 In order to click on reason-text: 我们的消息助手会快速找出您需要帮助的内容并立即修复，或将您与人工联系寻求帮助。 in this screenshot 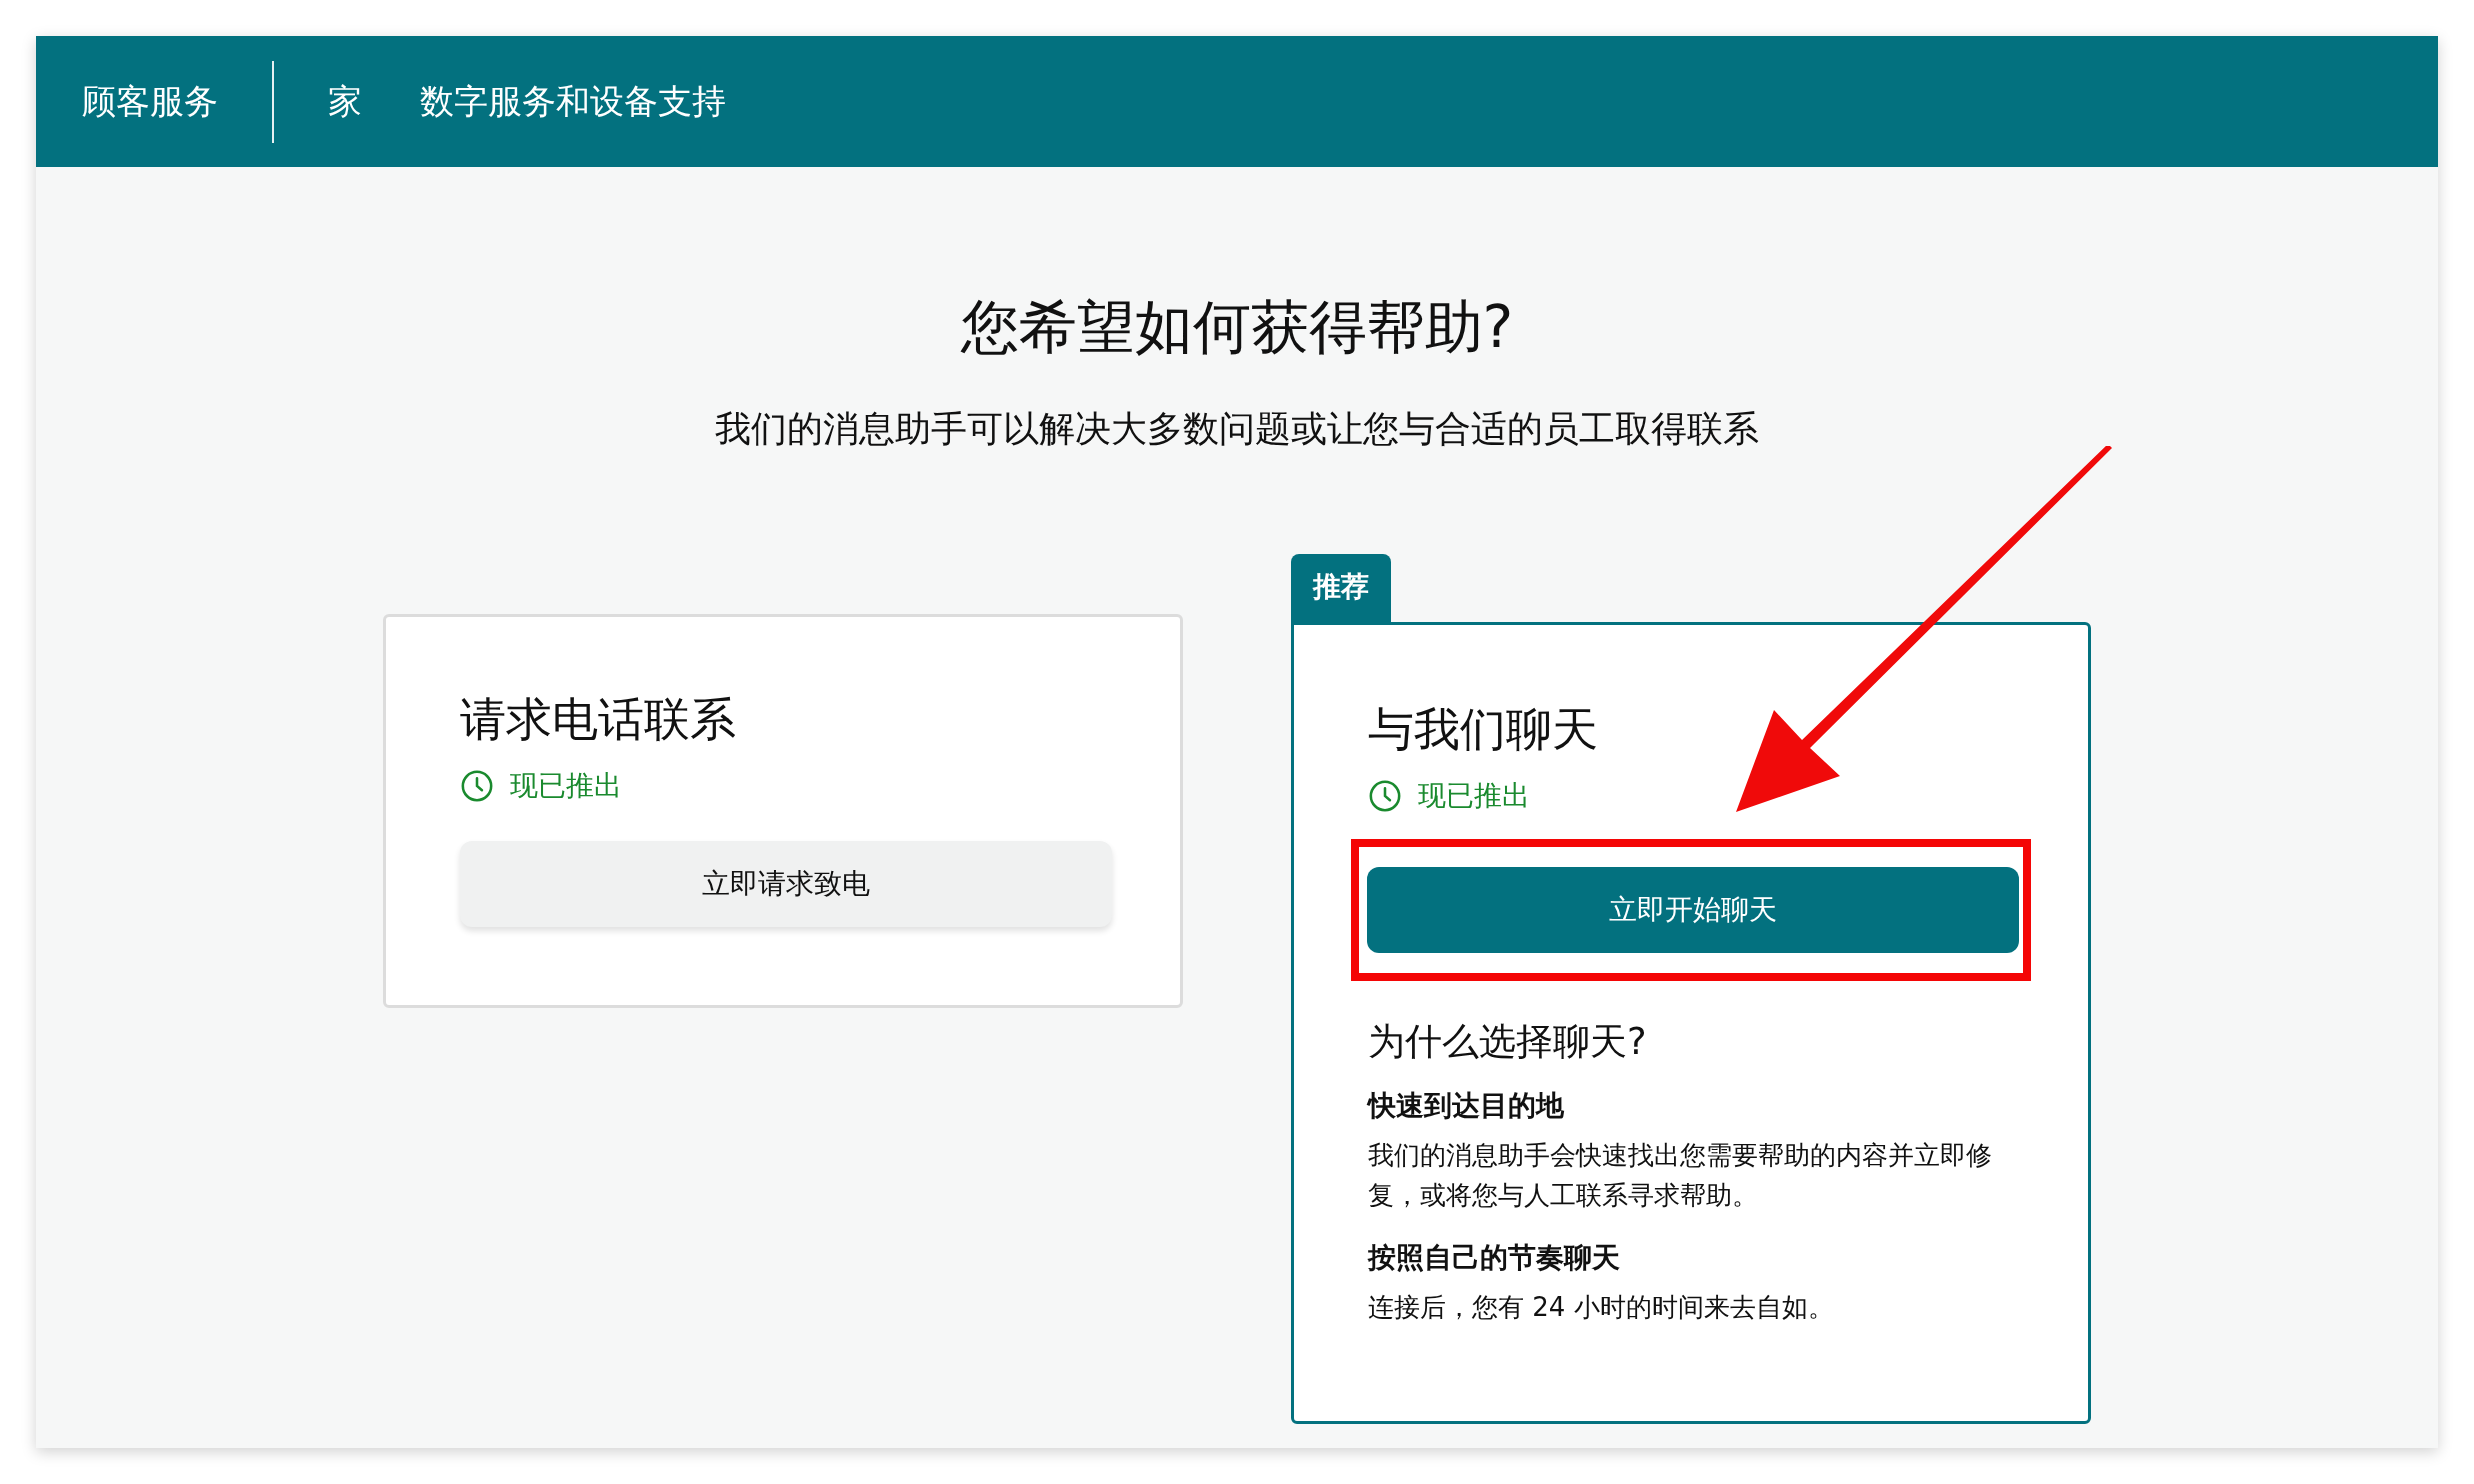, I will do `click(1680, 1175)`.